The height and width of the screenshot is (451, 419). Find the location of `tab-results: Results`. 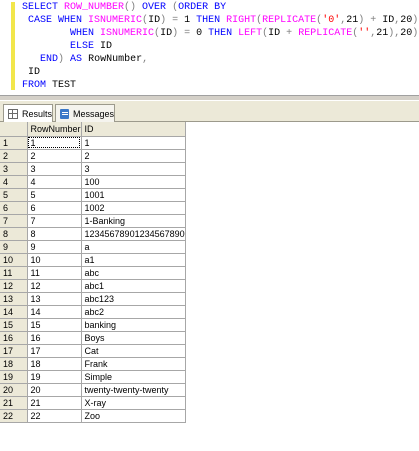

tab-results: Results is located at coordinates (28, 113).